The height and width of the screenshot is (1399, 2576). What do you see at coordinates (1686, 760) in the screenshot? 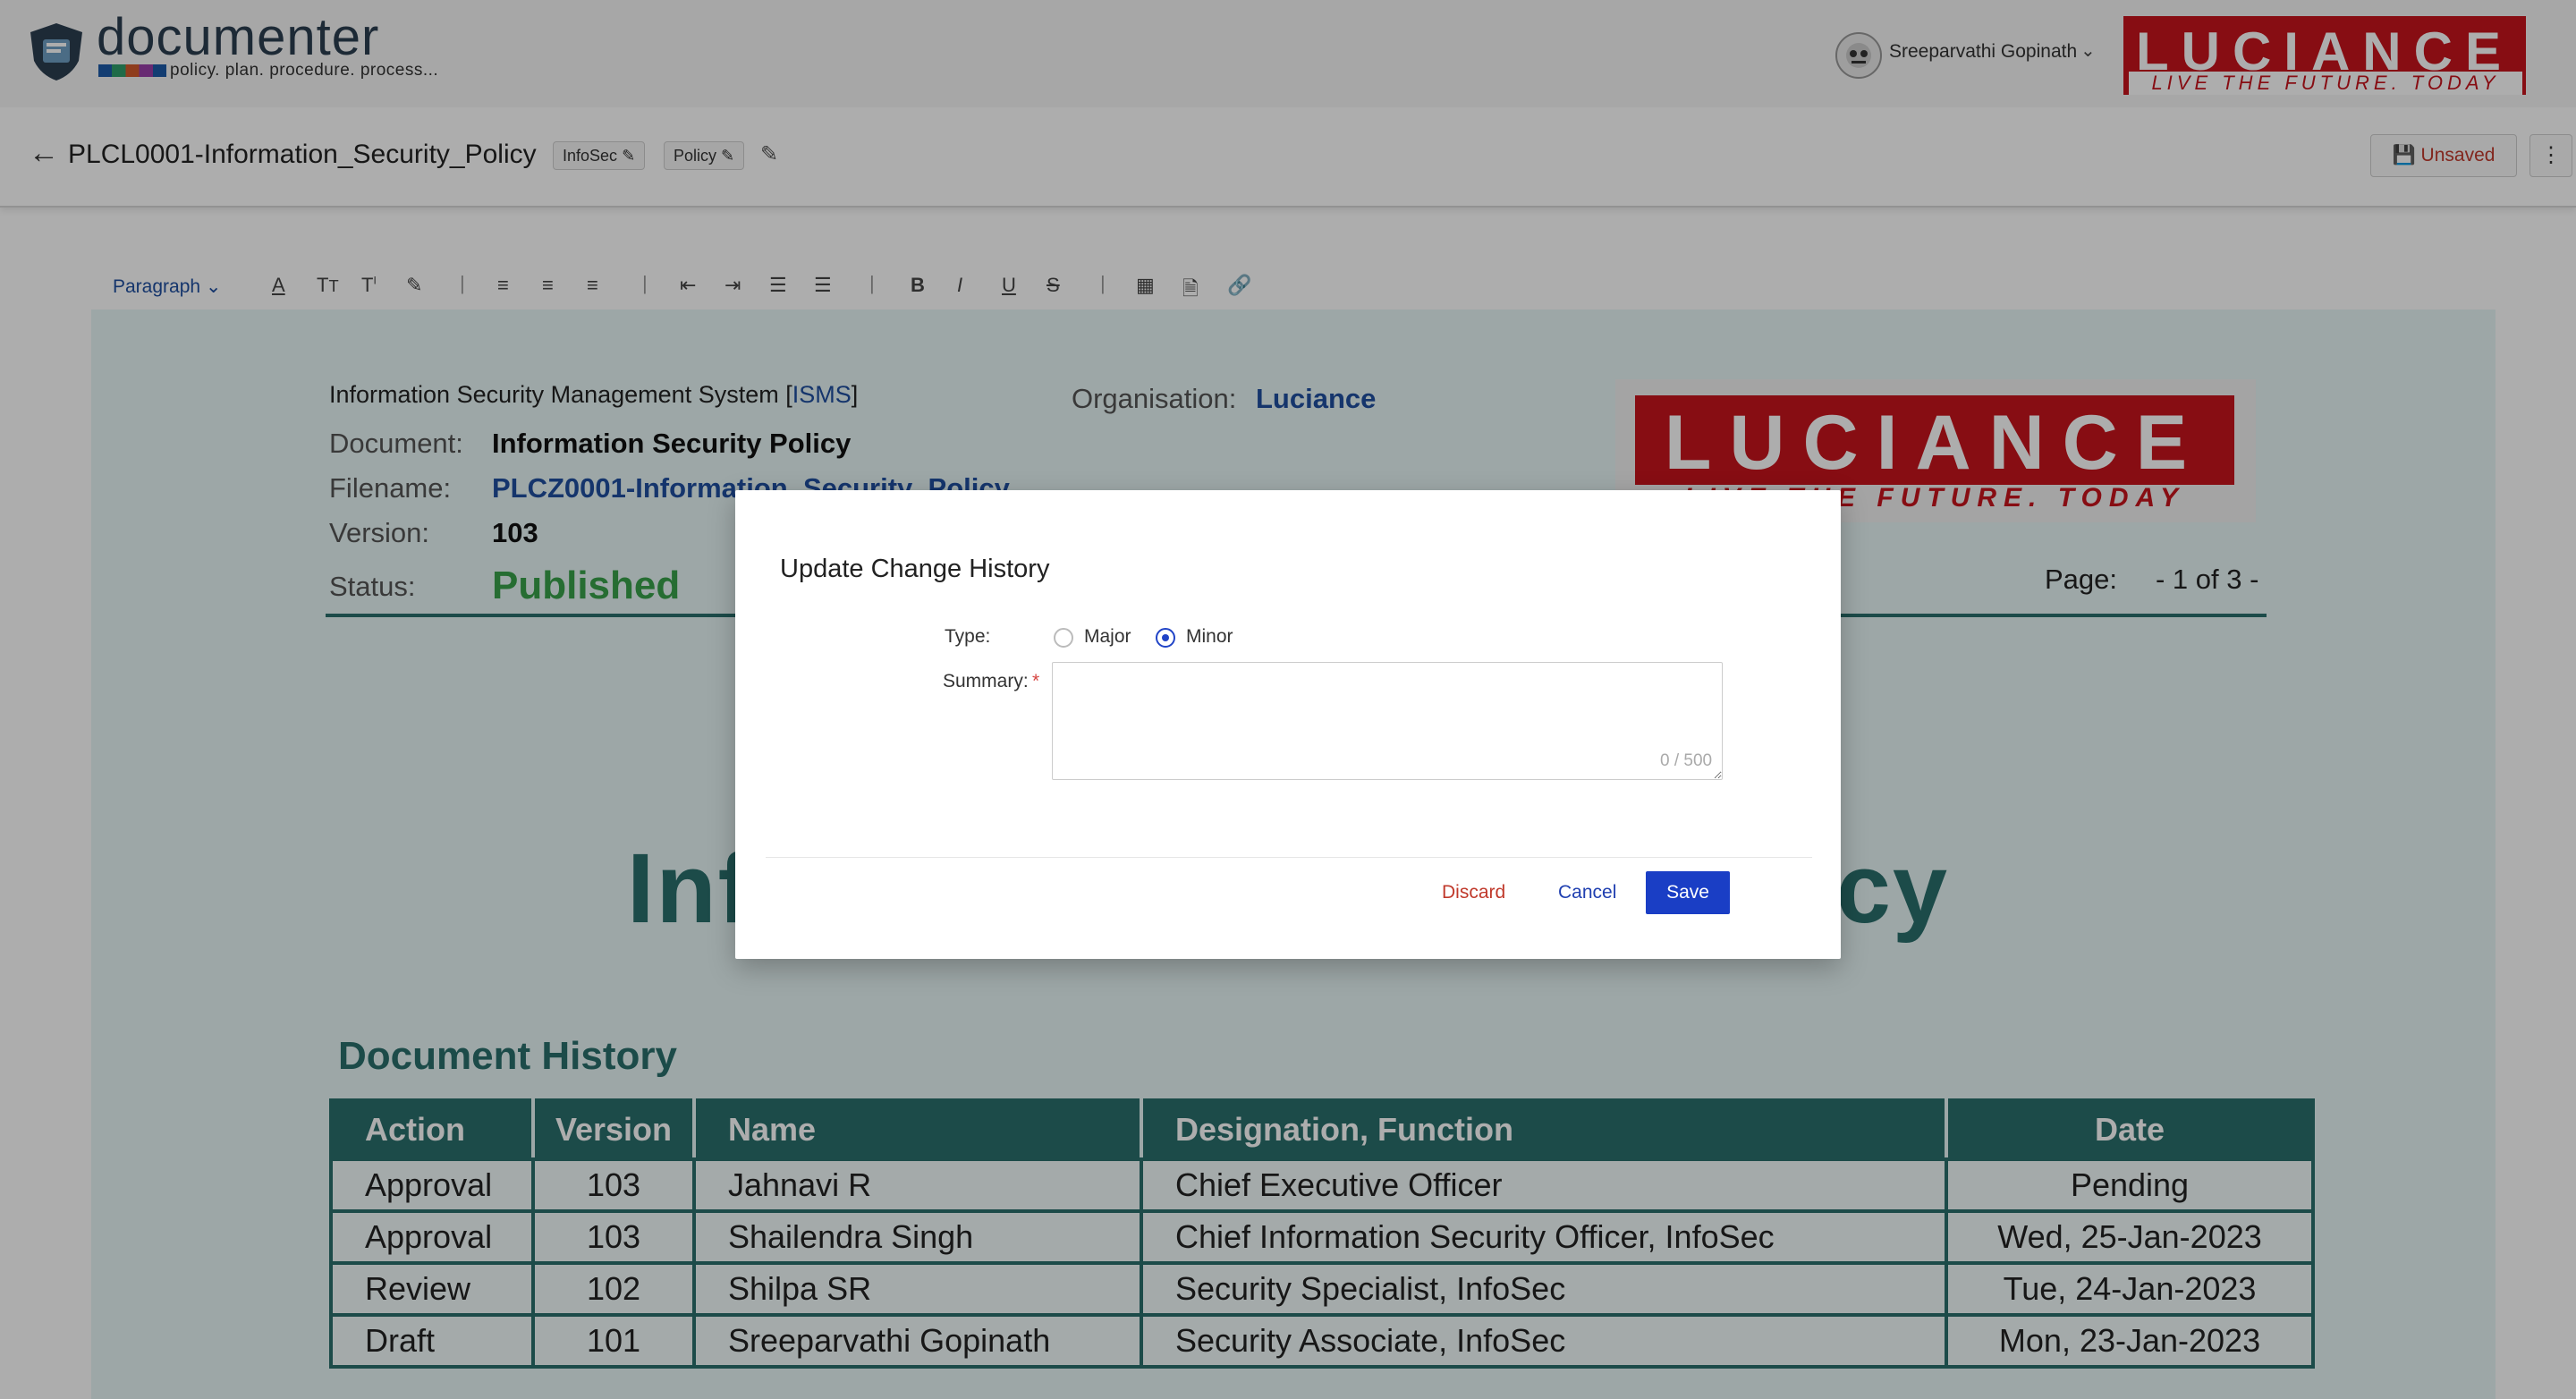
I see `character-counter: 0 / 500` at bounding box center [1686, 760].